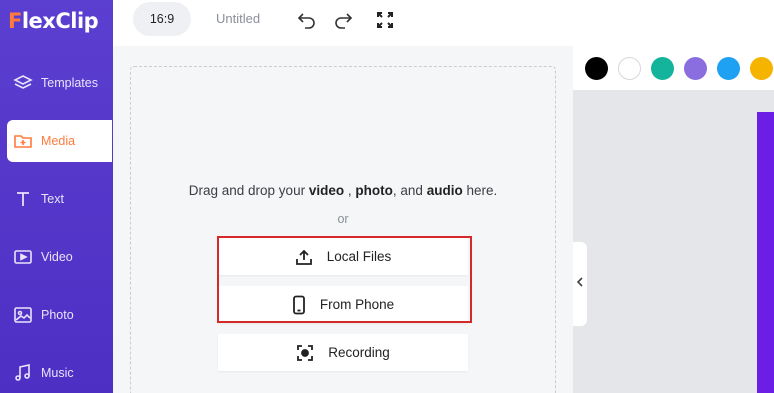 The height and width of the screenshot is (393, 774). What do you see at coordinates (662, 68) in the screenshot?
I see `color-swatch-teal` at bounding box center [662, 68].